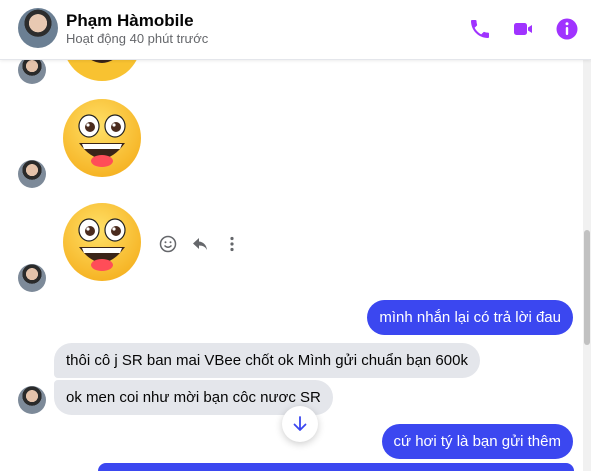 The width and height of the screenshot is (591, 471). Describe the element at coordinates (587, 287) in the screenshot. I see `scrollbar-thumb` at that location.